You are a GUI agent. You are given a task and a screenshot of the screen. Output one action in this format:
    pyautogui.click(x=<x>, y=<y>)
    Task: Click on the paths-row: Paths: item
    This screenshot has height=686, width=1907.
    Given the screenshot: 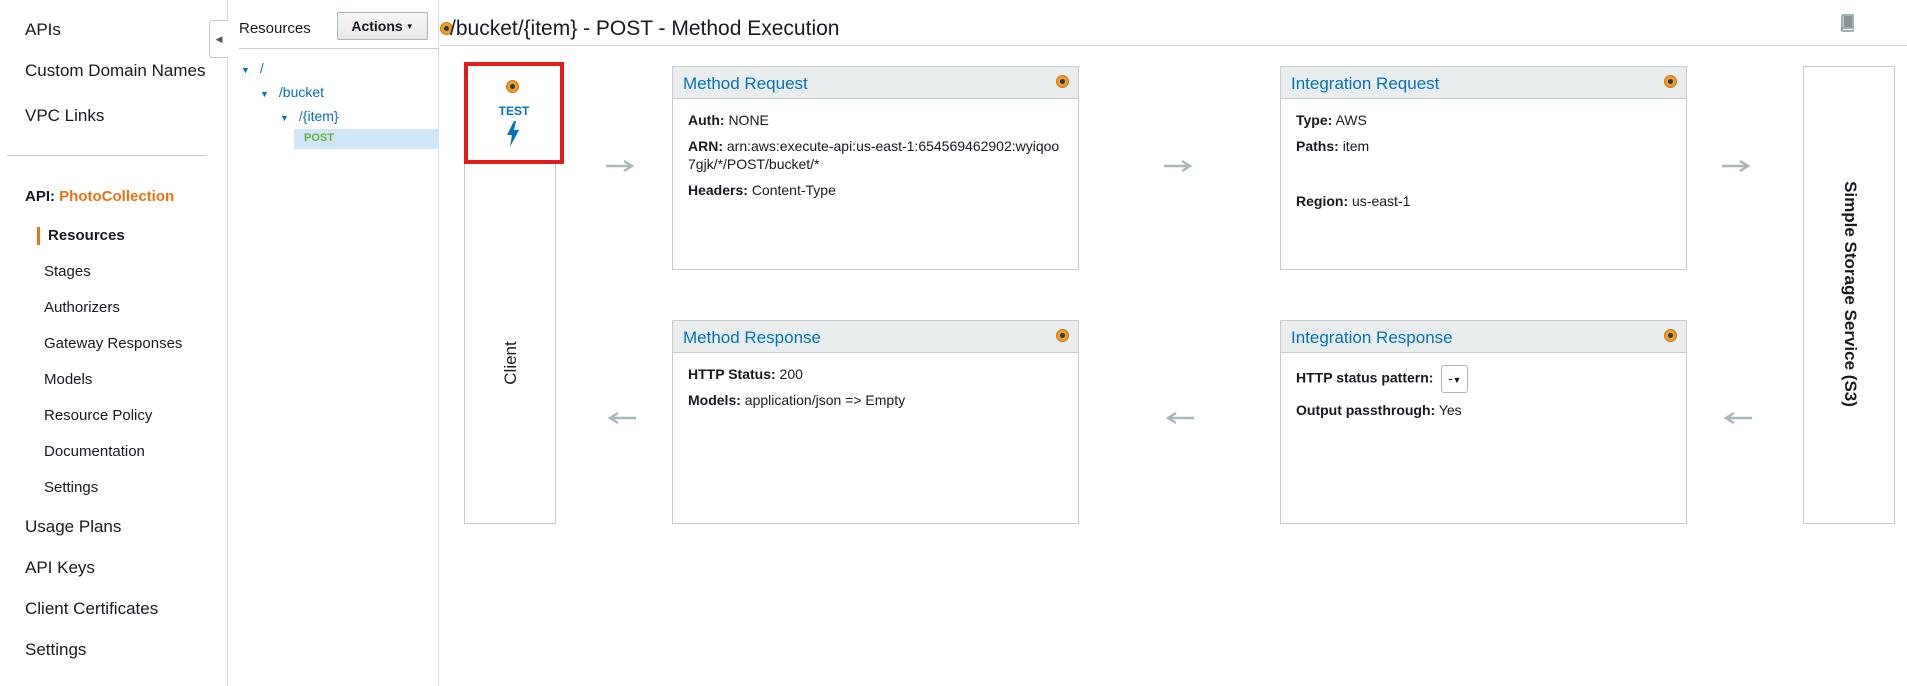 What is the action you would take?
    pyautogui.click(x=1483, y=146)
    